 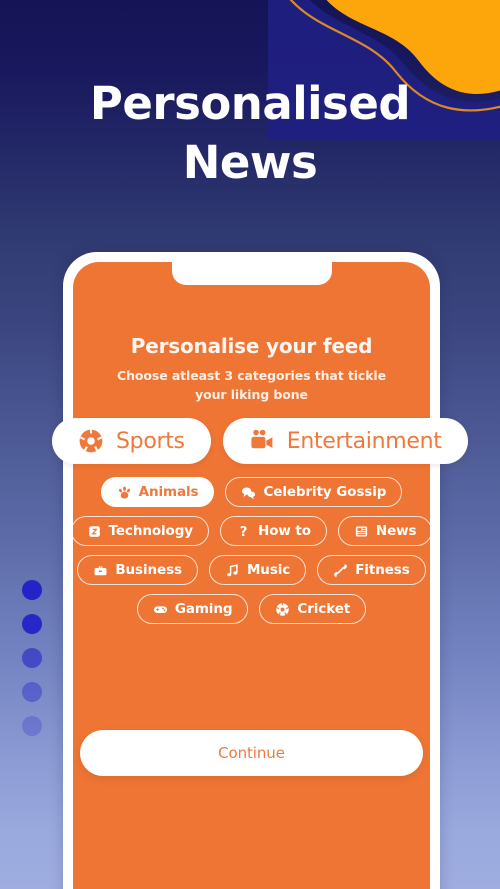 I want to click on featured-chip-sports: Sports, so click(x=131, y=441).